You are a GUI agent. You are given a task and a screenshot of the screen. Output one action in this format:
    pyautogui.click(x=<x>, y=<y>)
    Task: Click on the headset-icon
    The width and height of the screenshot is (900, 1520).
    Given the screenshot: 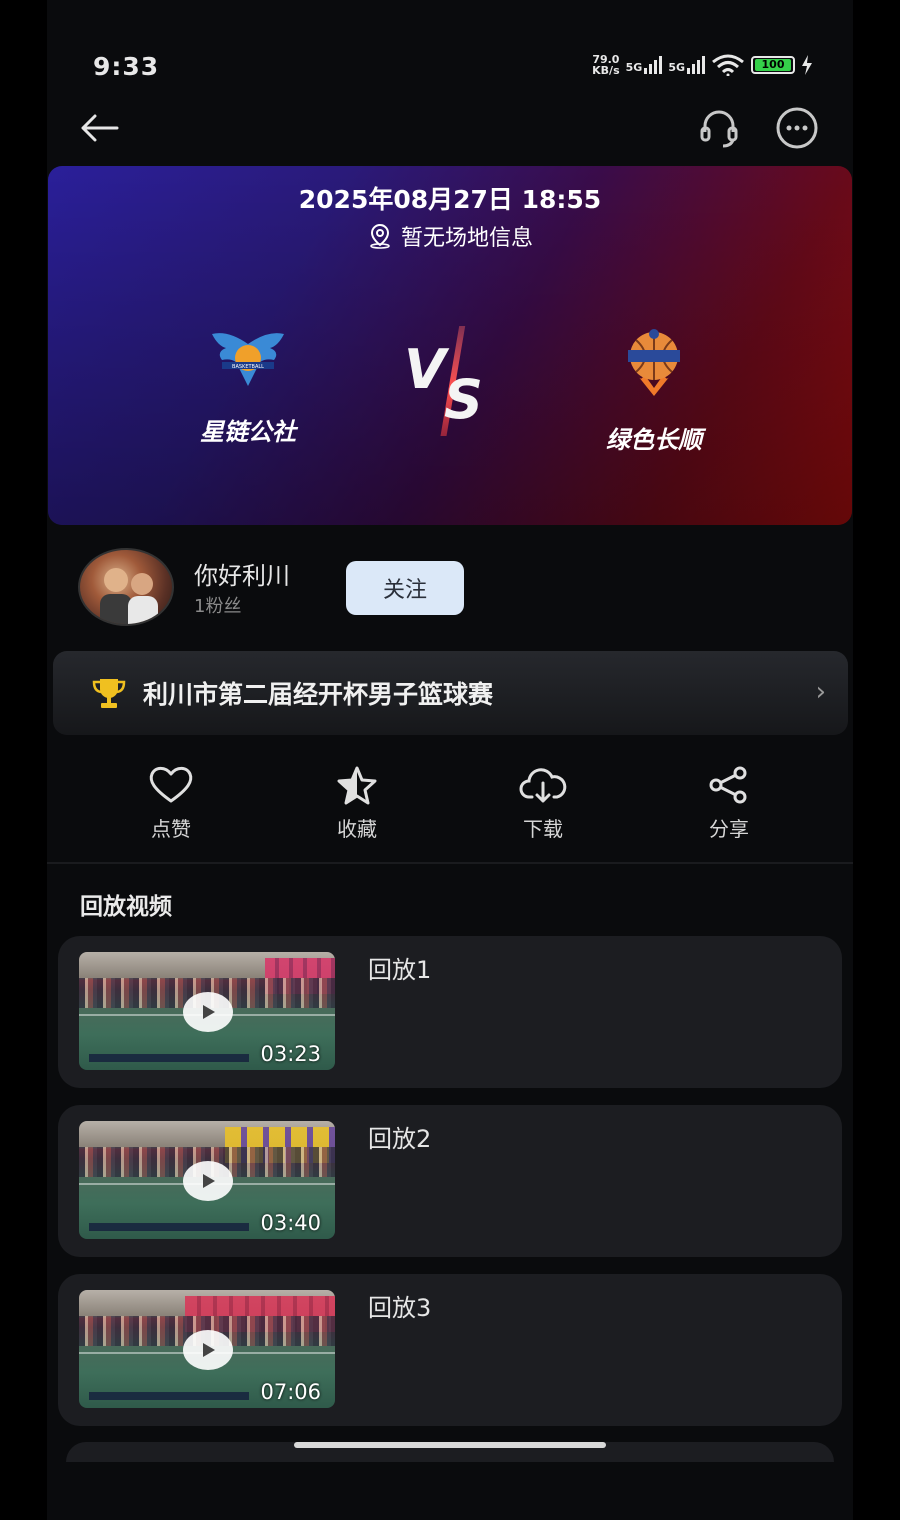 What is the action you would take?
    pyautogui.click(x=719, y=128)
    